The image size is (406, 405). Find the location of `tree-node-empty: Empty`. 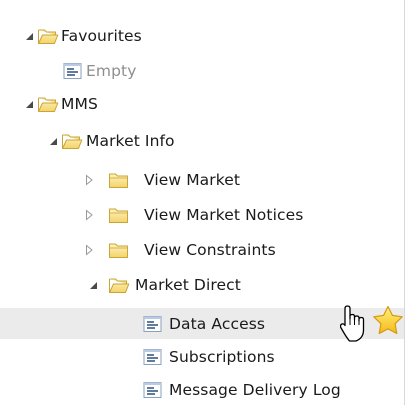

tree-node-empty: Empty is located at coordinates (202, 70).